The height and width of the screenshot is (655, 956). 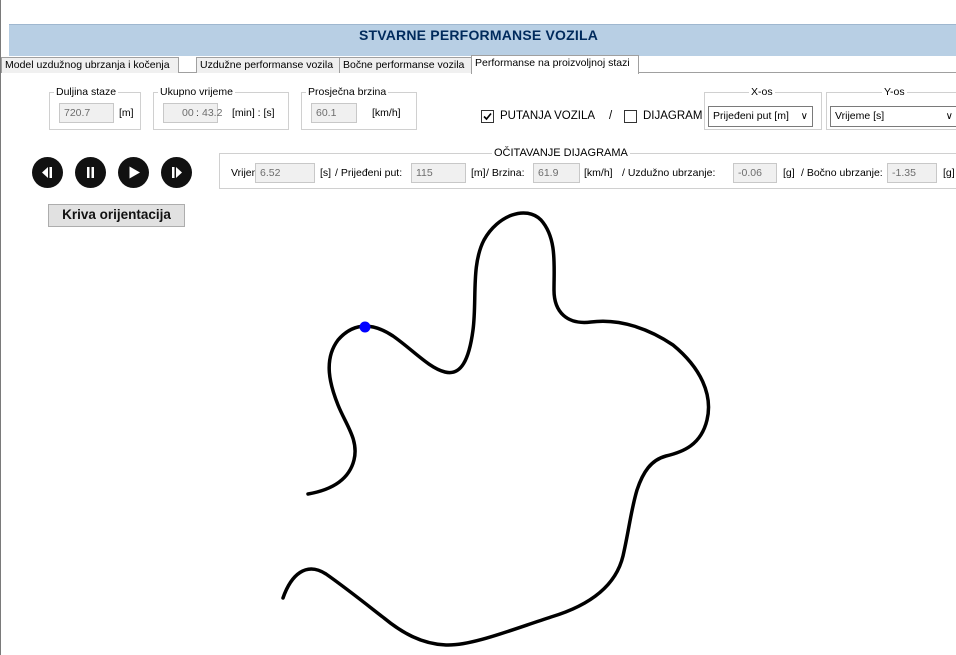 I want to click on vehicle-marker, so click(x=365, y=327).